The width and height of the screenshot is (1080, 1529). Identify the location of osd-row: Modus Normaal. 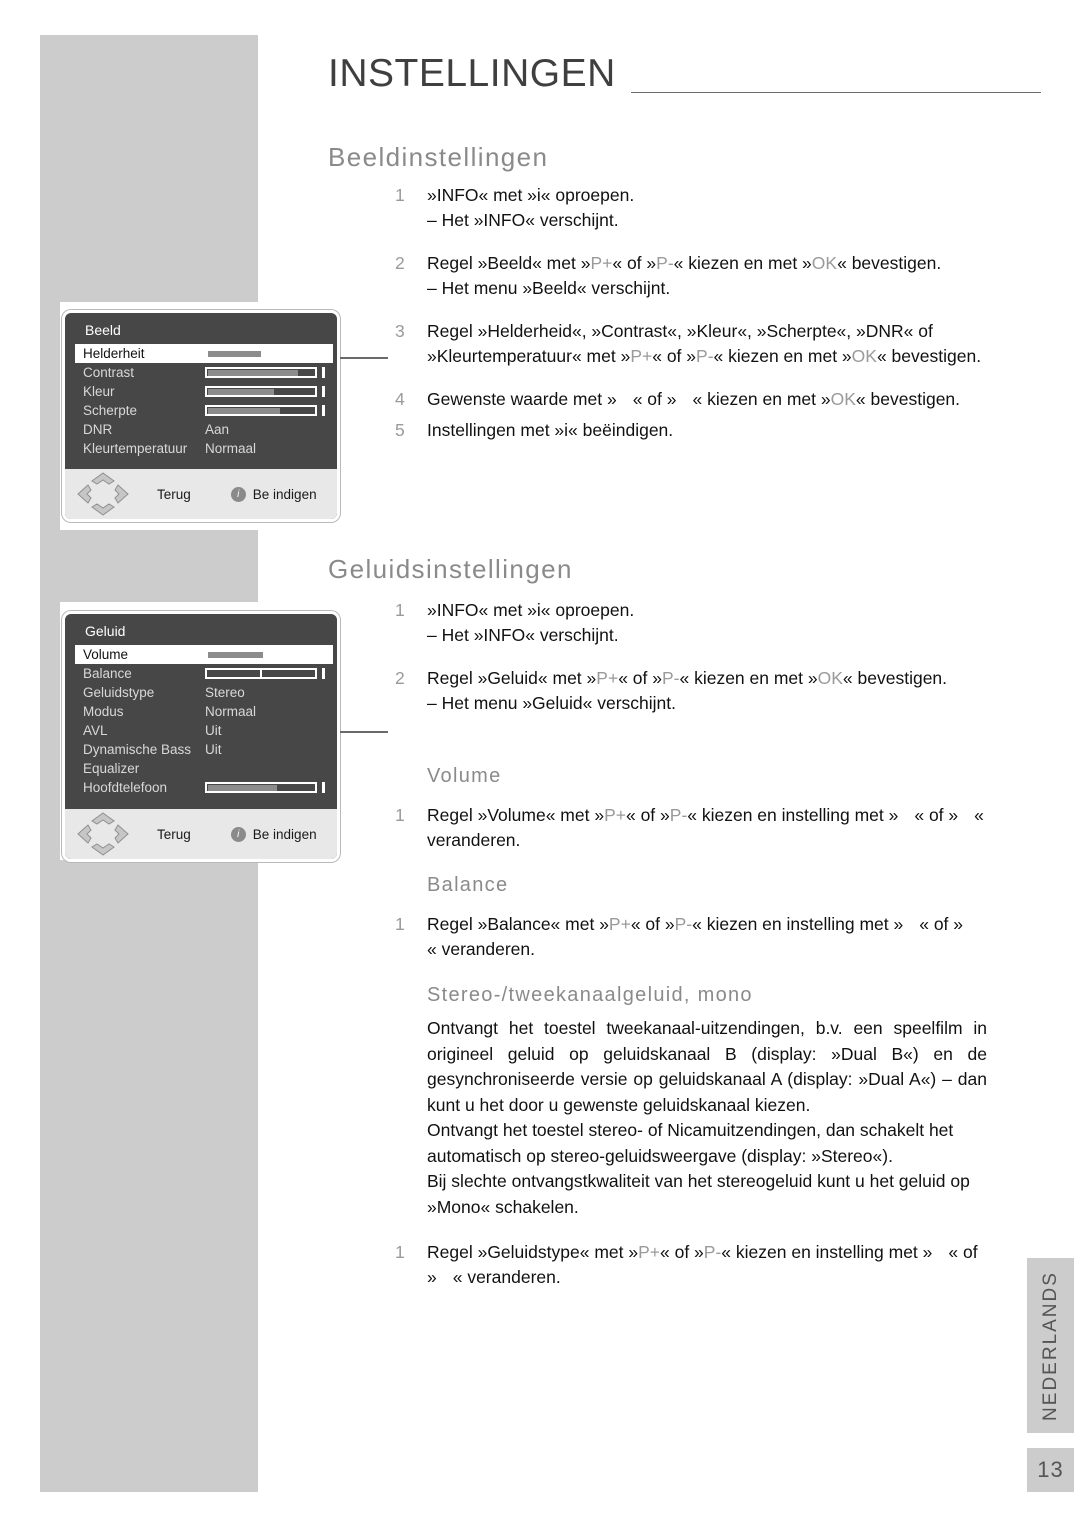
(206, 711).